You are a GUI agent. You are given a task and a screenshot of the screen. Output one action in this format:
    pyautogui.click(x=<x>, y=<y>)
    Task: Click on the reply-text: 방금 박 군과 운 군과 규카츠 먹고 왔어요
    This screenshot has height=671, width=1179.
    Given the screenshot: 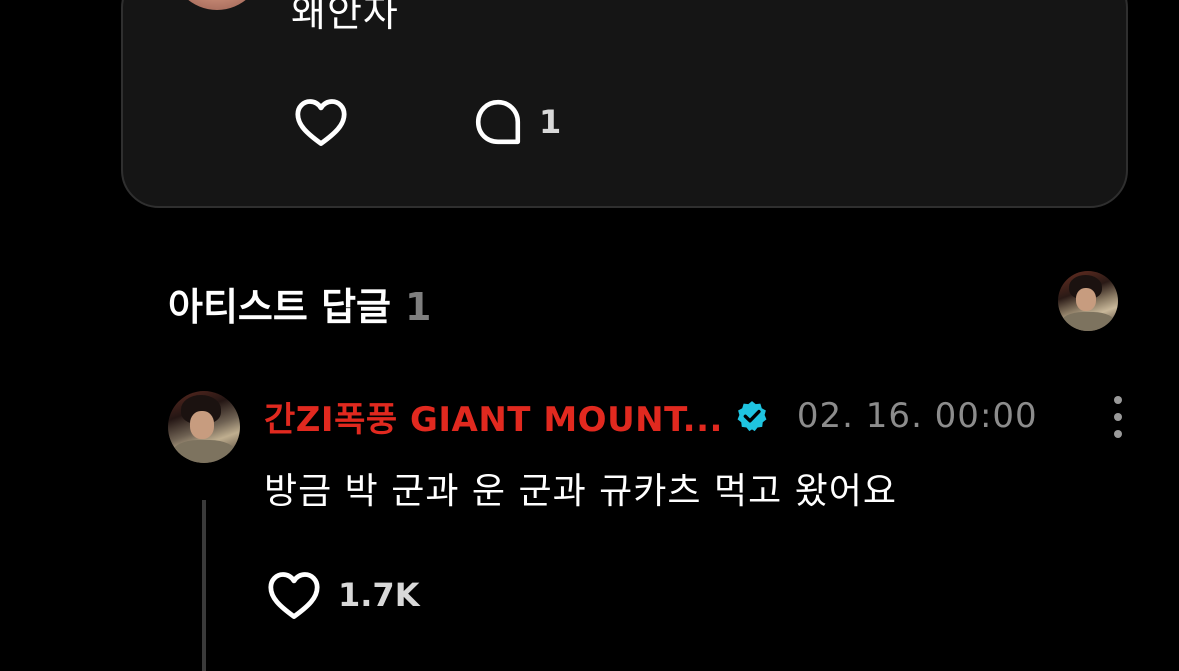 What is the action you would take?
    pyautogui.click(x=581, y=491)
    